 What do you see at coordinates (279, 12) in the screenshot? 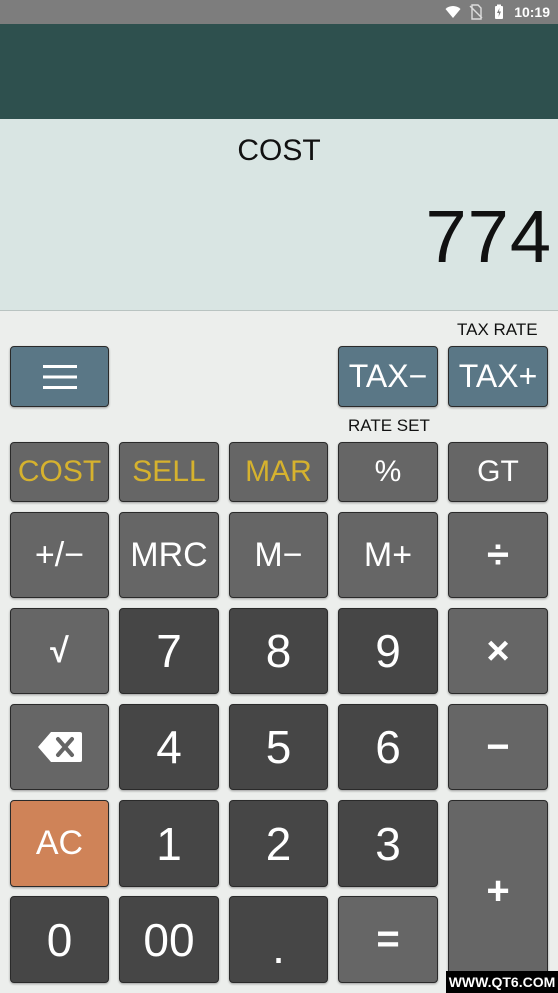
I see `status-bar: 10:19` at bounding box center [279, 12].